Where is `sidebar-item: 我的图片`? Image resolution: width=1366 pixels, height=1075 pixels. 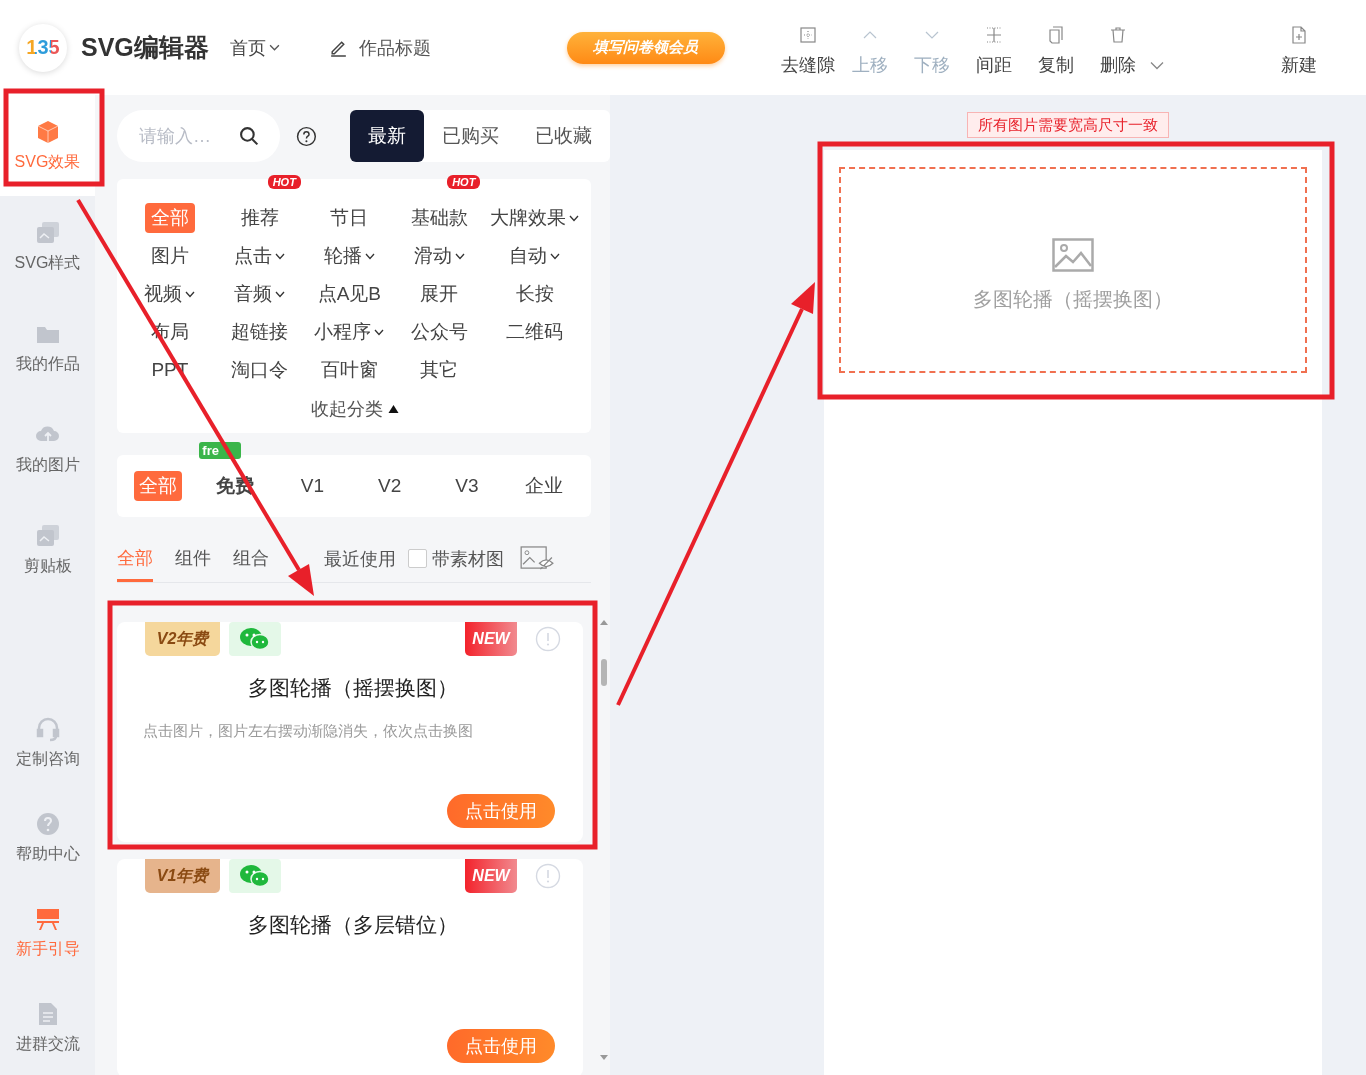
sidebar-item: 我的图片 is located at coordinates (47, 448).